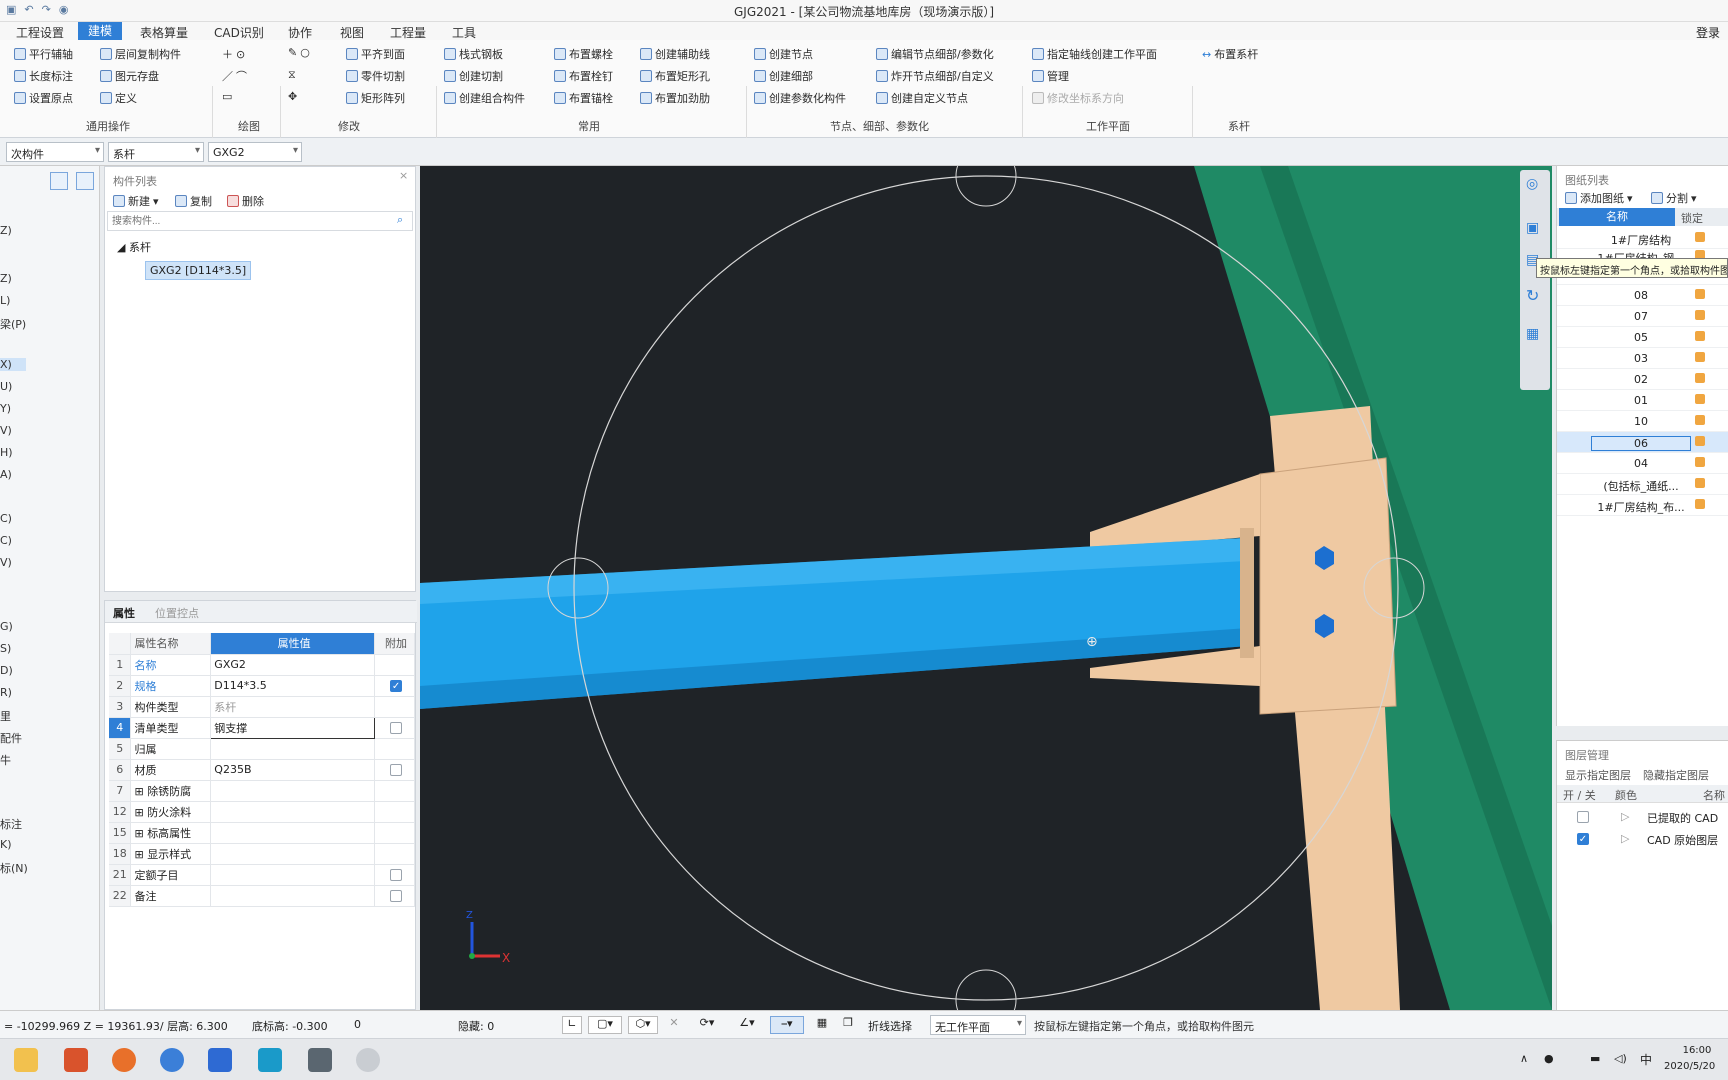 The image size is (1728, 1080). I want to click on floor-select: 次构件, so click(55, 152).